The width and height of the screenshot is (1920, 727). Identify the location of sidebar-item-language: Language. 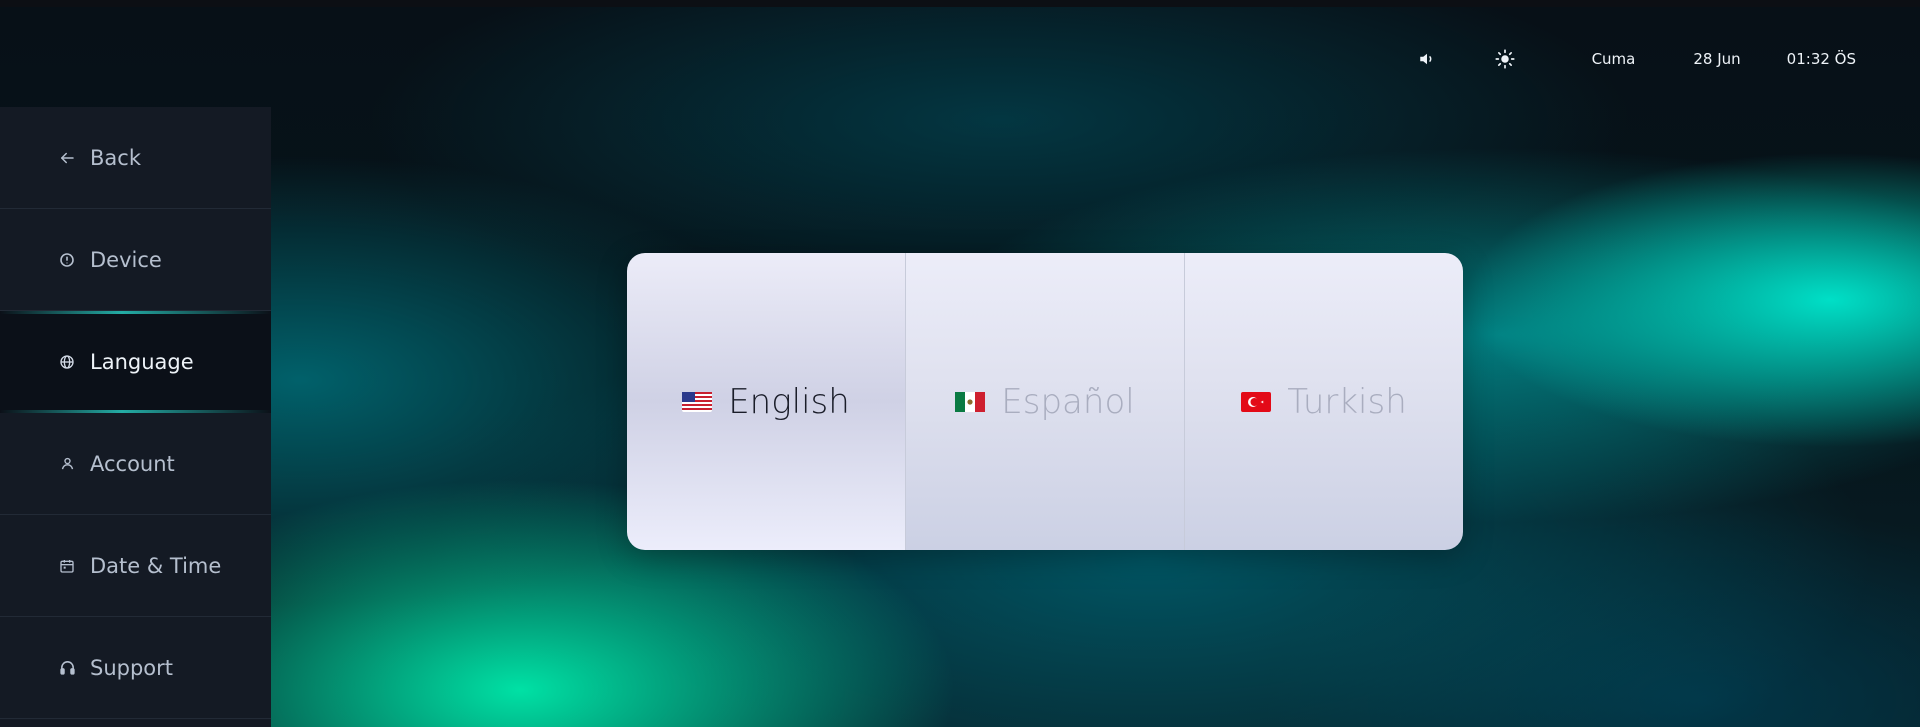
(135, 362).